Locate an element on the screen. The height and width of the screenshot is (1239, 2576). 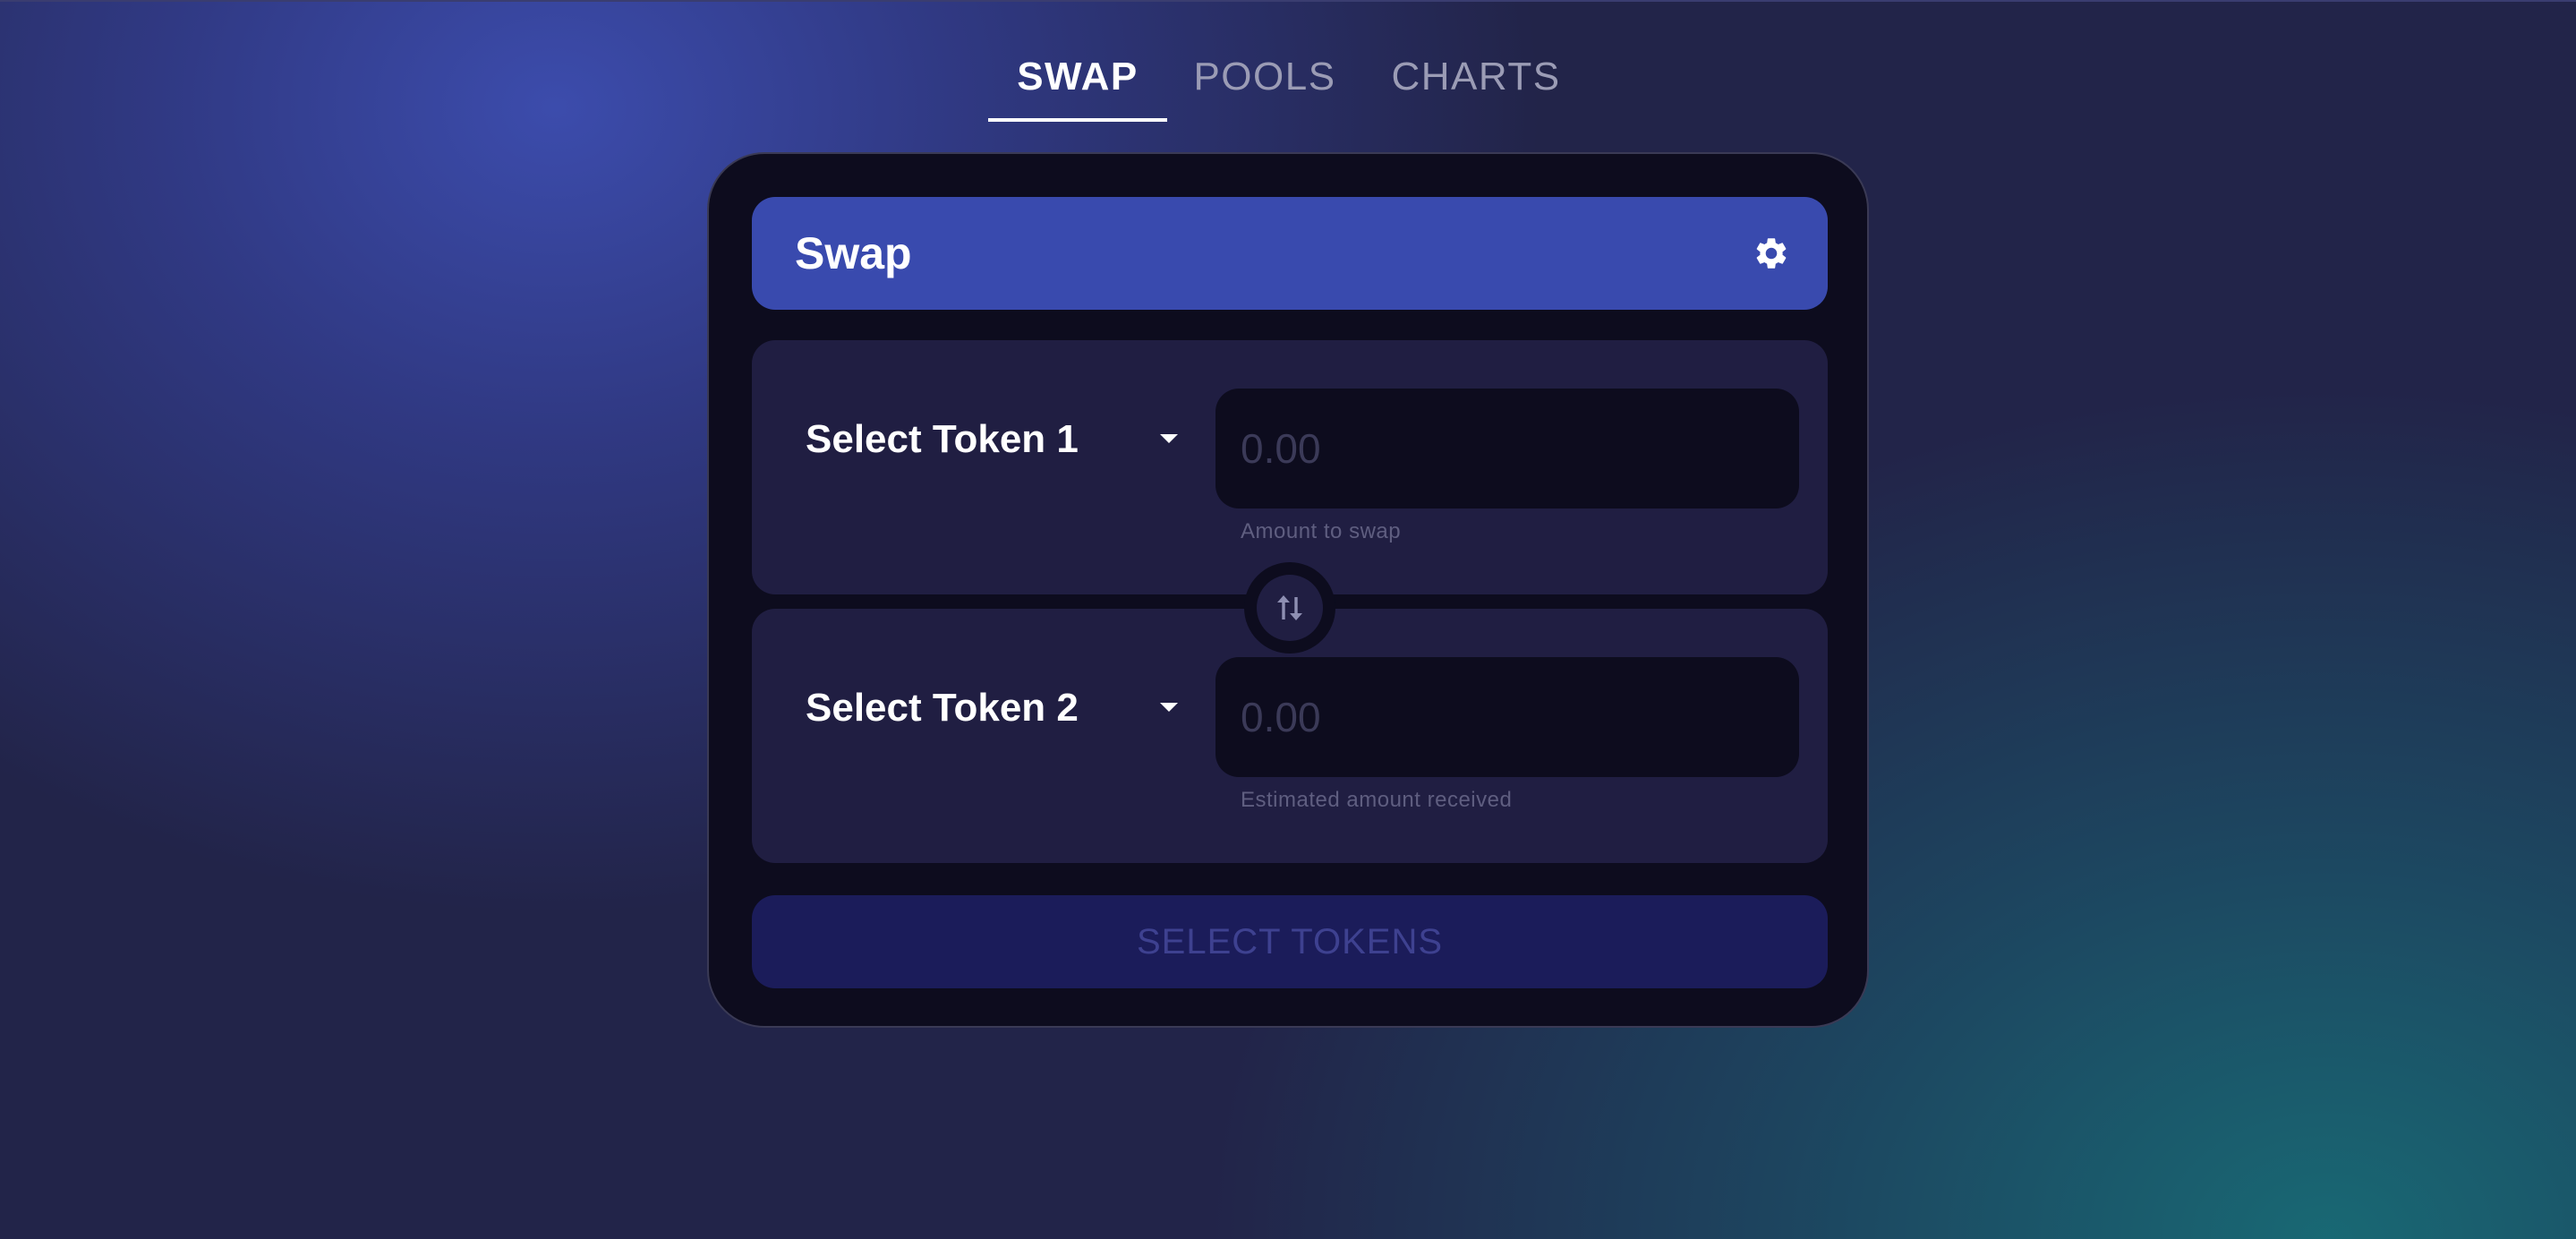
estimated-amount-input is located at coordinates (1507, 717).